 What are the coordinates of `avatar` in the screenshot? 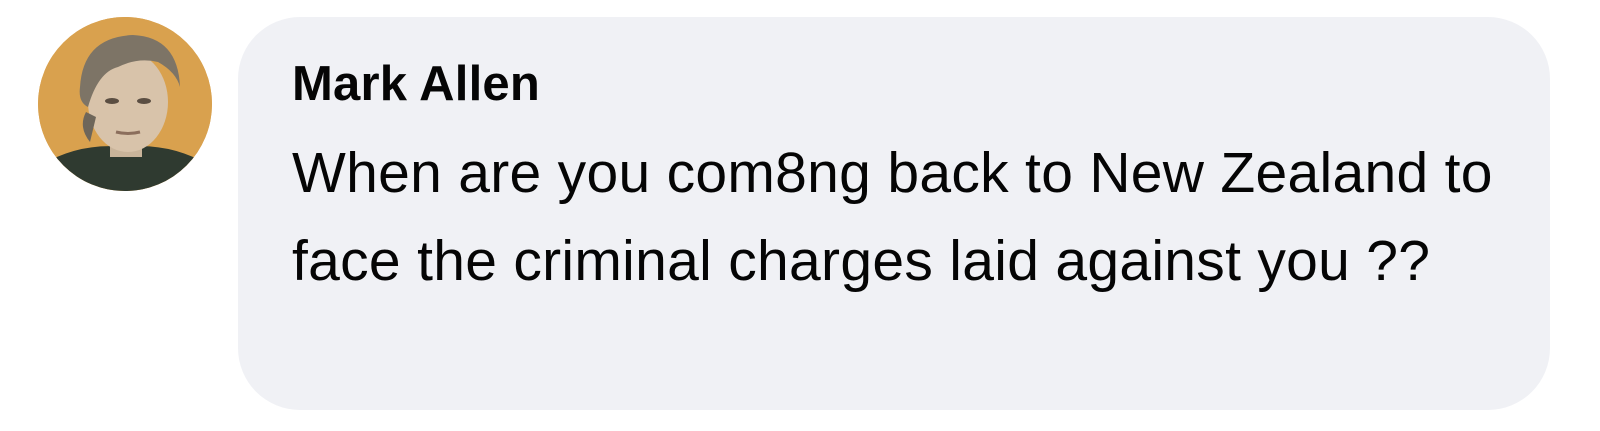 It's located at (125, 104).